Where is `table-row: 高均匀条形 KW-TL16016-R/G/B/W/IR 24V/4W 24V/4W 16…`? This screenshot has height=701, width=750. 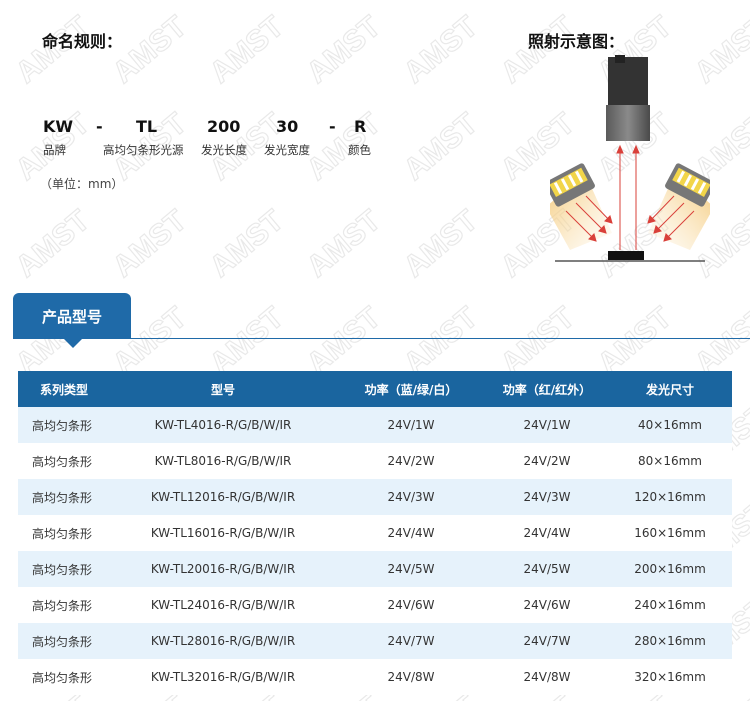 table-row: 高均匀条形 KW-TL16016-R/G/B/W/IR 24V/4W 24V/4W 16… is located at coordinates (375, 533).